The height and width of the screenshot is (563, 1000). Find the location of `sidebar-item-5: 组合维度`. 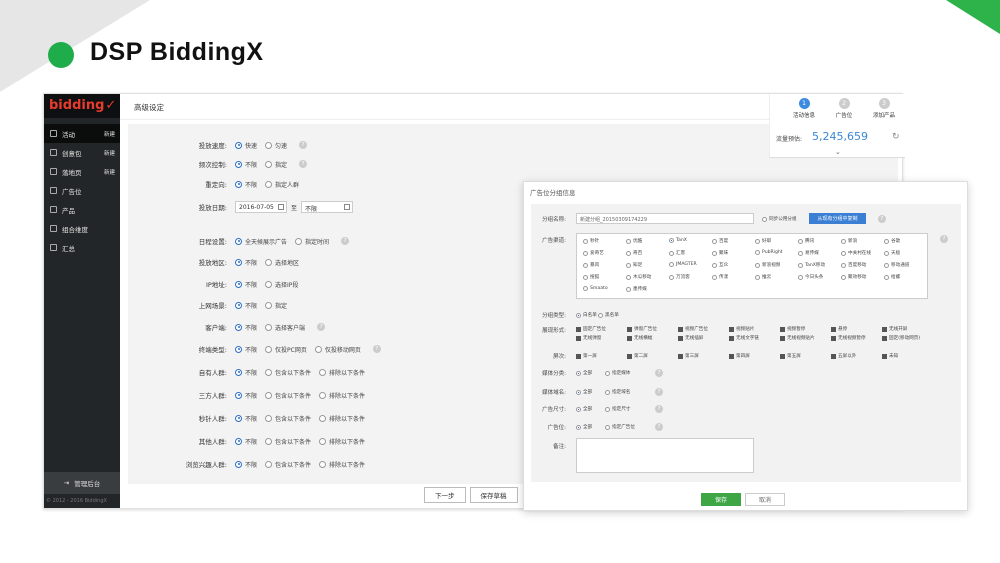

sidebar-item-5: 组合维度 is located at coordinates (82, 228).